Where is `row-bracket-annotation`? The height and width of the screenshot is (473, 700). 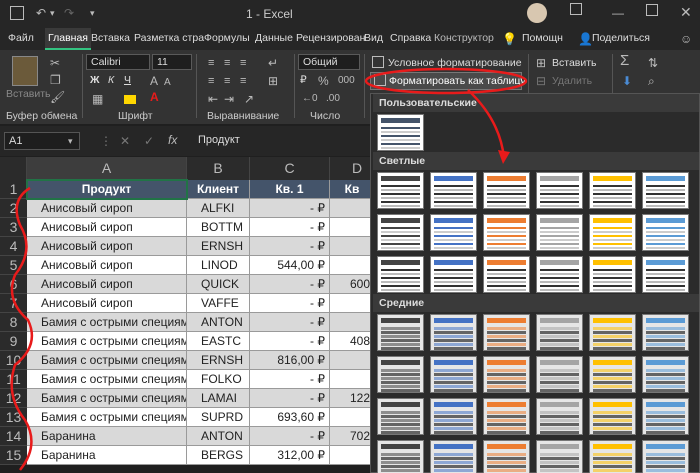 row-bracket-annotation is located at coordinates (22, 328).